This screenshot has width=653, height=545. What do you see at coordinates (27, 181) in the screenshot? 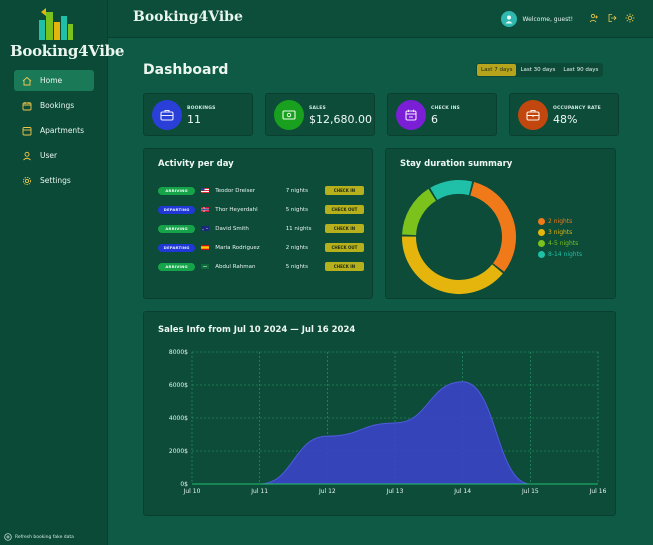
I see `gear-icon` at bounding box center [27, 181].